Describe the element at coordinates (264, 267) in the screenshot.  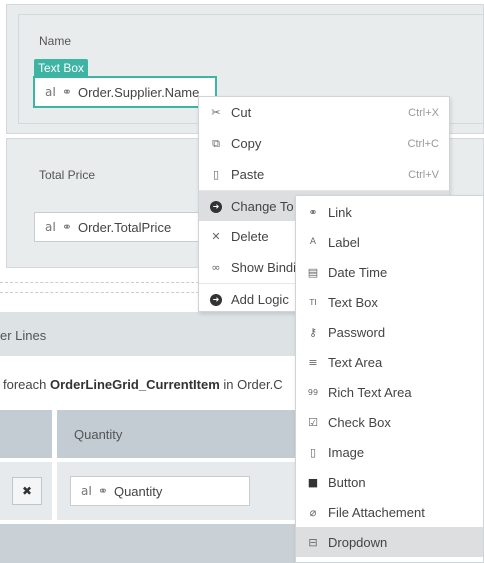
I see `menu-item-label: Show Bindi` at that location.